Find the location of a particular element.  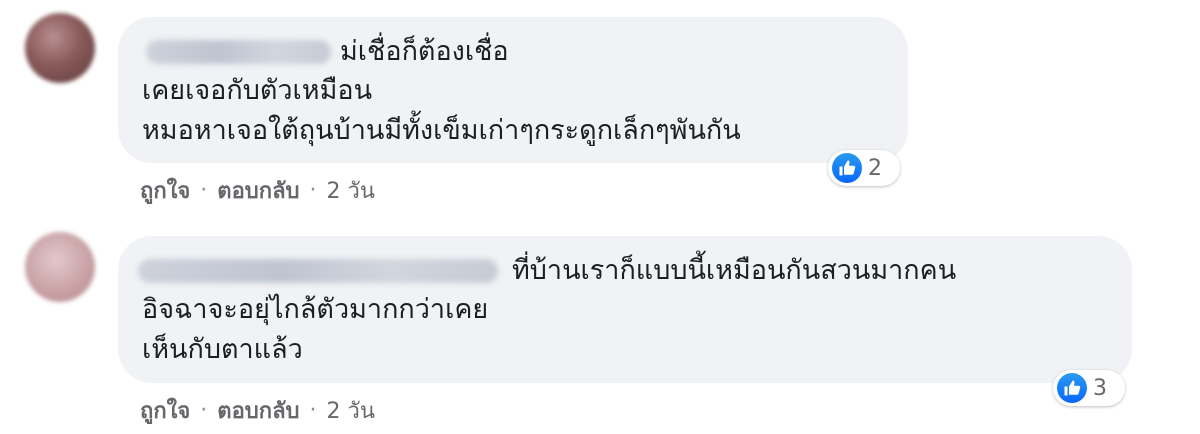

comment-text-line: เคยเจอกับตัวเหมือน is located at coordinates (257, 90).